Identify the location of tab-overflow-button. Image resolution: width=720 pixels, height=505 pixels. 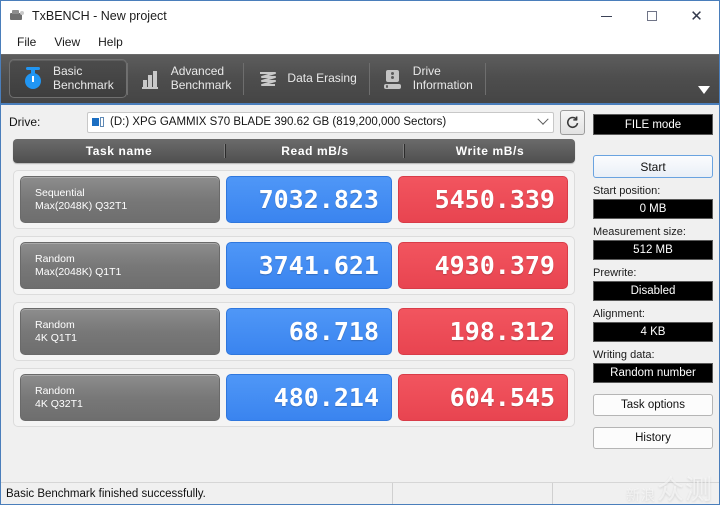
(704, 90).